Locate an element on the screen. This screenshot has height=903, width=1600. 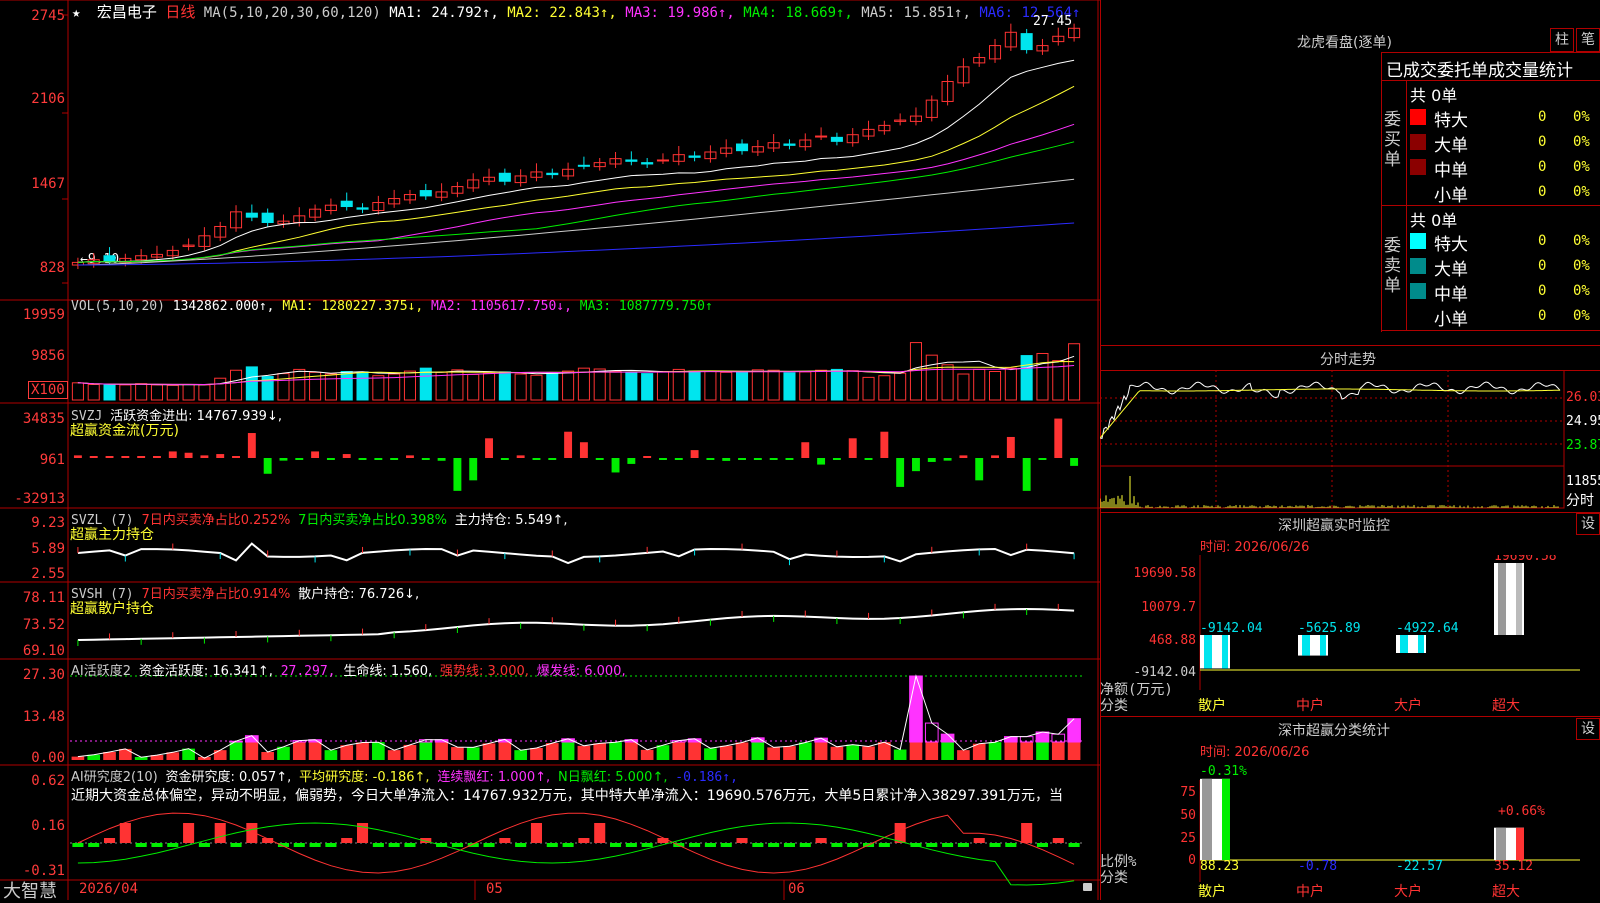
sell-side-label: 委卖单 is located at coordinates (1394, 266).